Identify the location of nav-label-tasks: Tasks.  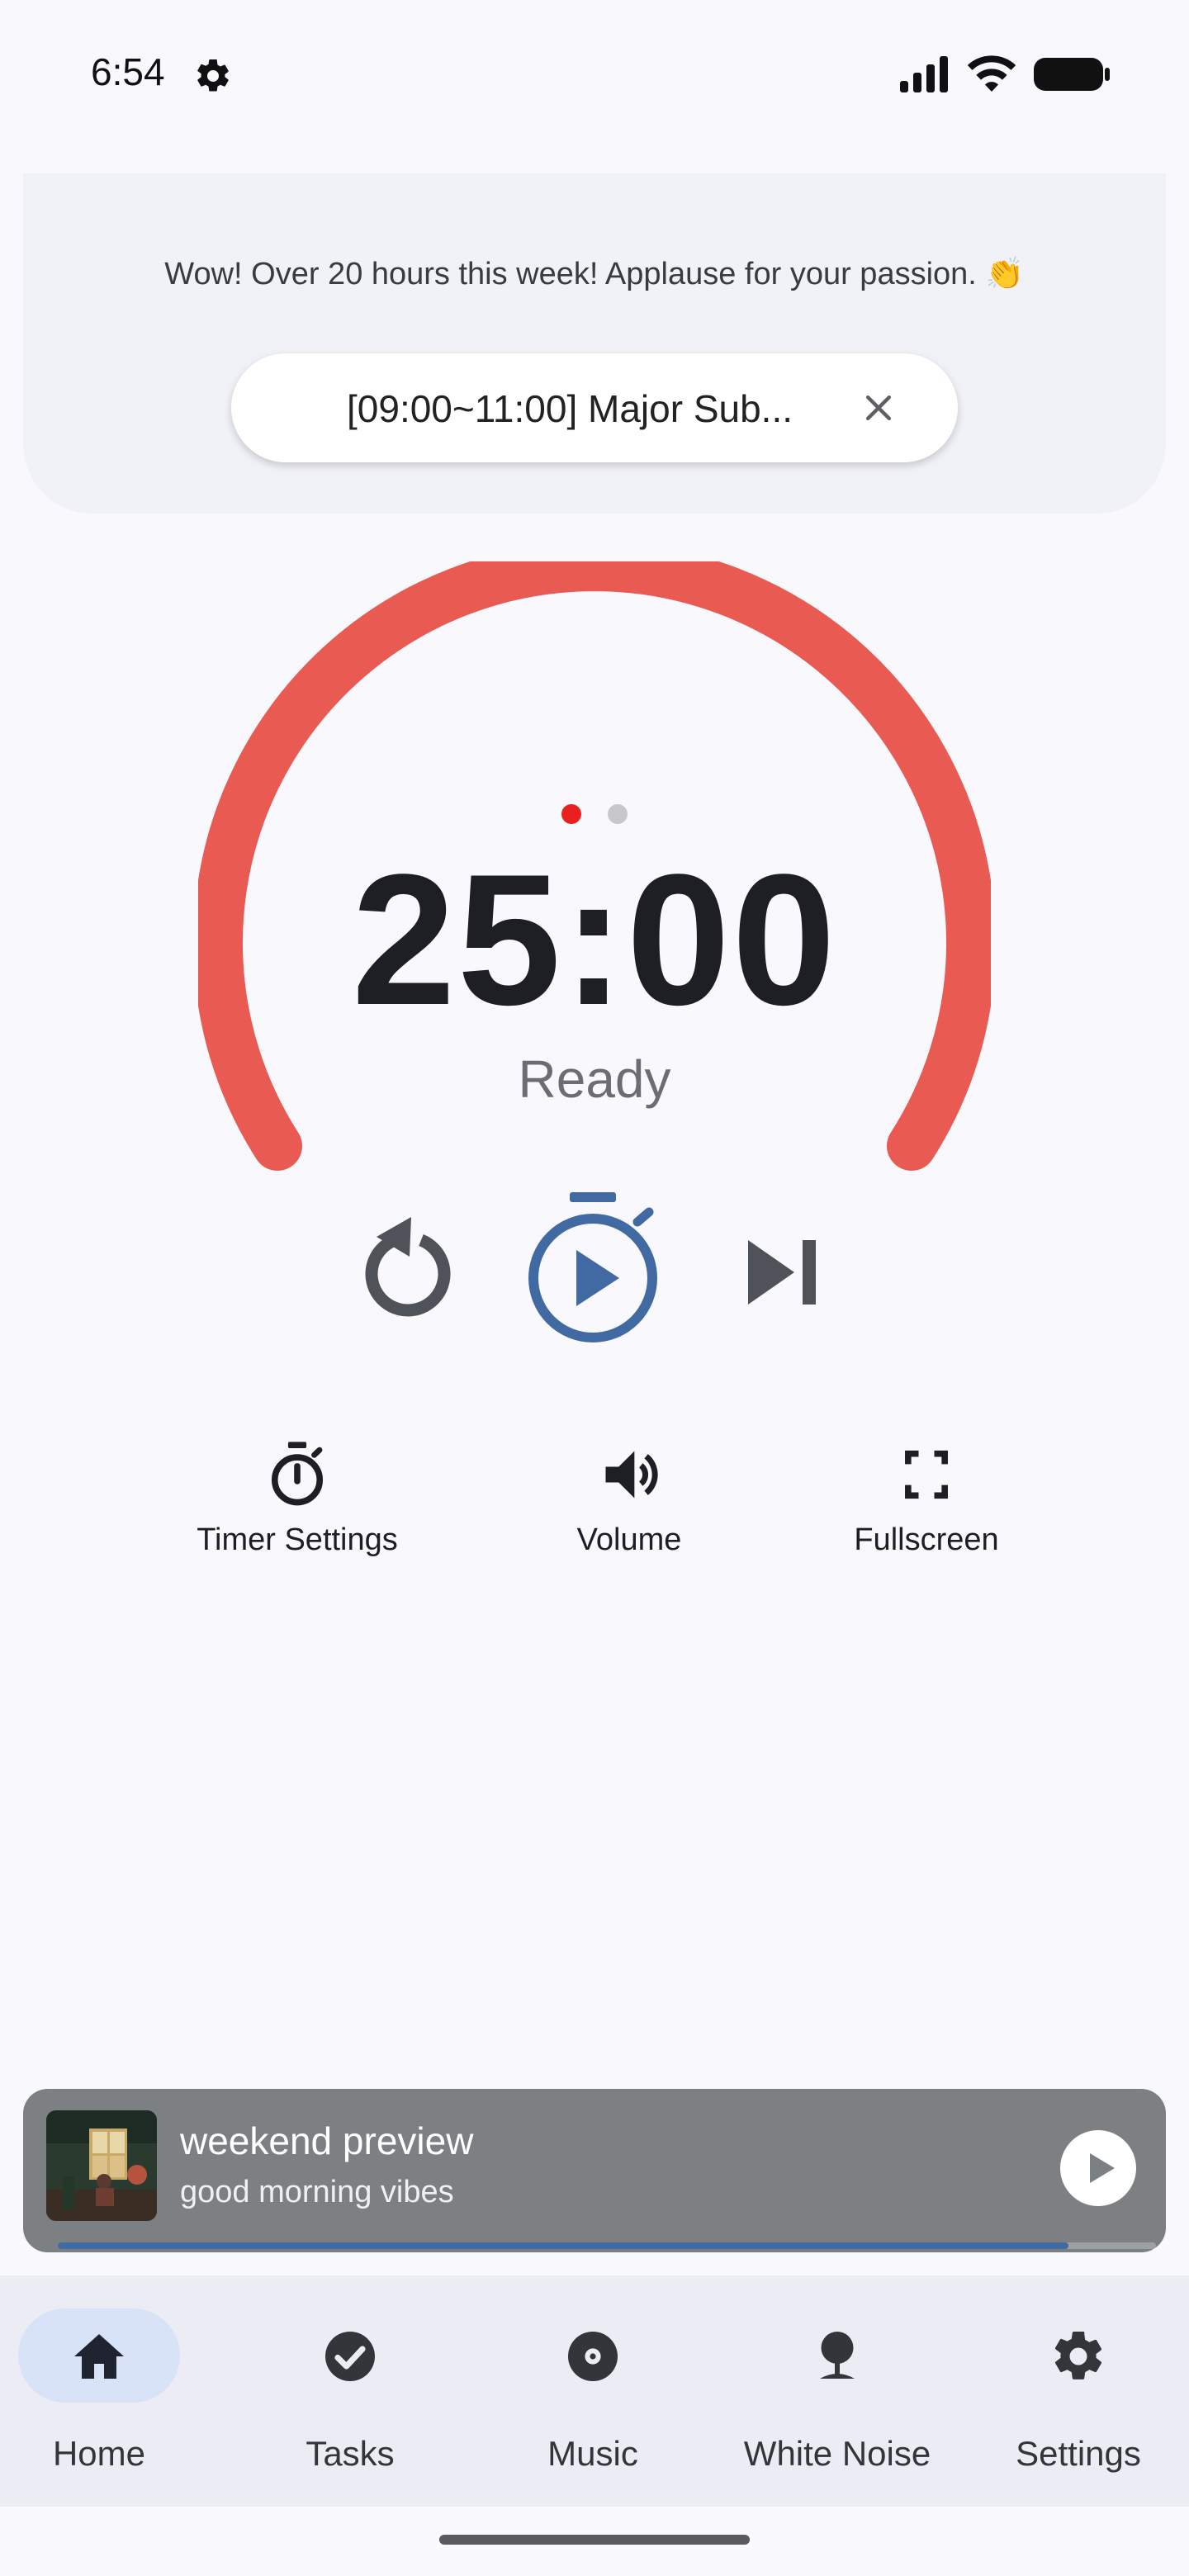
(350, 2453).